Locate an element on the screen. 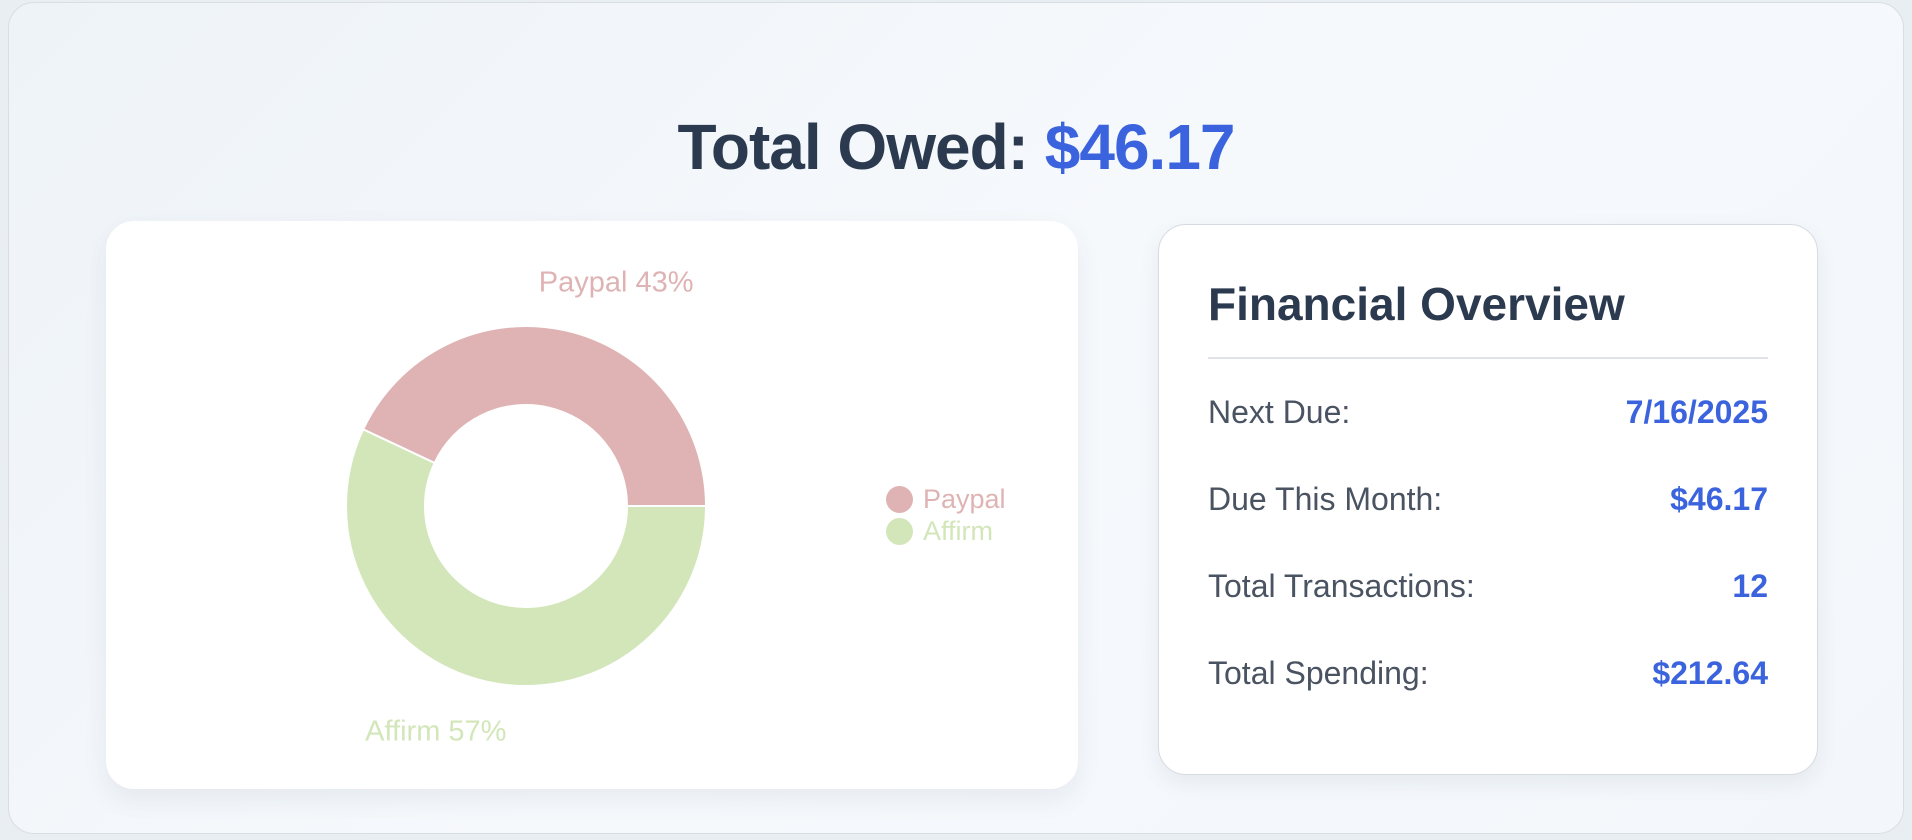  chart-legend: Paypal Affirm is located at coordinates (946, 515).